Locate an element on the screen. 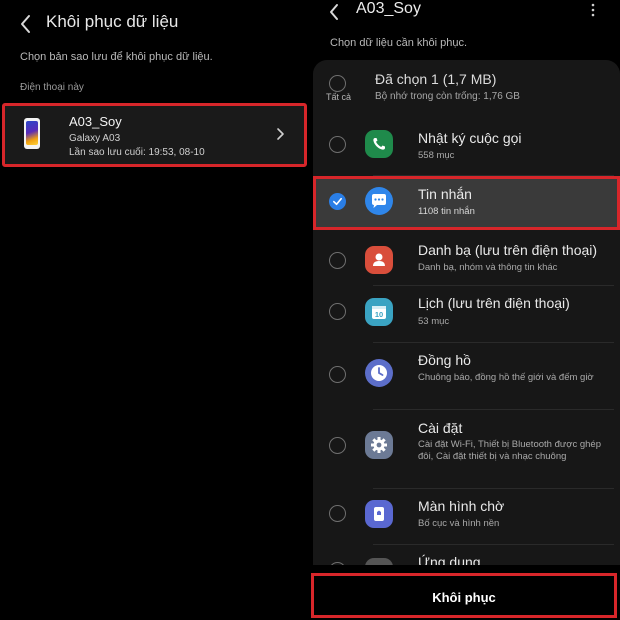  apps-icon is located at coordinates (379, 561).